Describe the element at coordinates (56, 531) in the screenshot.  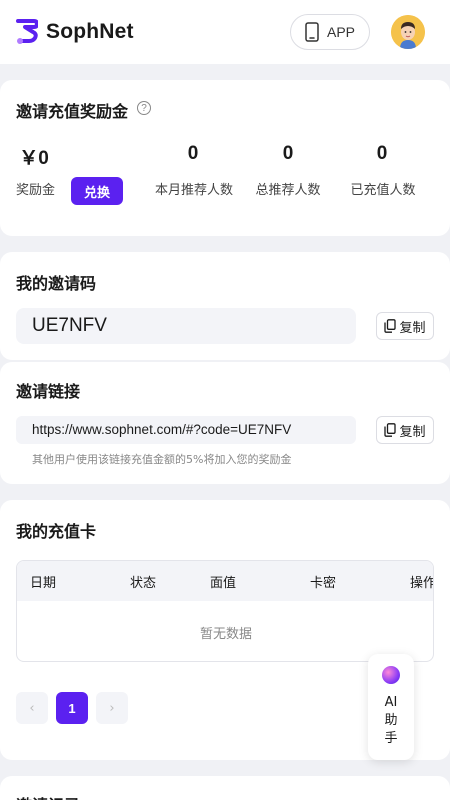
I see `recharge-cards-title: 我的充值卡` at that location.